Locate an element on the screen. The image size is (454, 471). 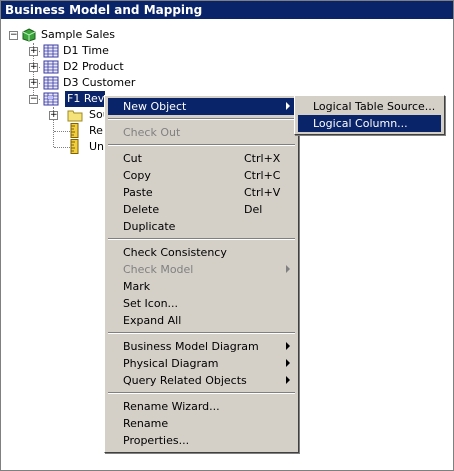
menu-item-label: Business Model Diagram is located at coordinates (191, 346).